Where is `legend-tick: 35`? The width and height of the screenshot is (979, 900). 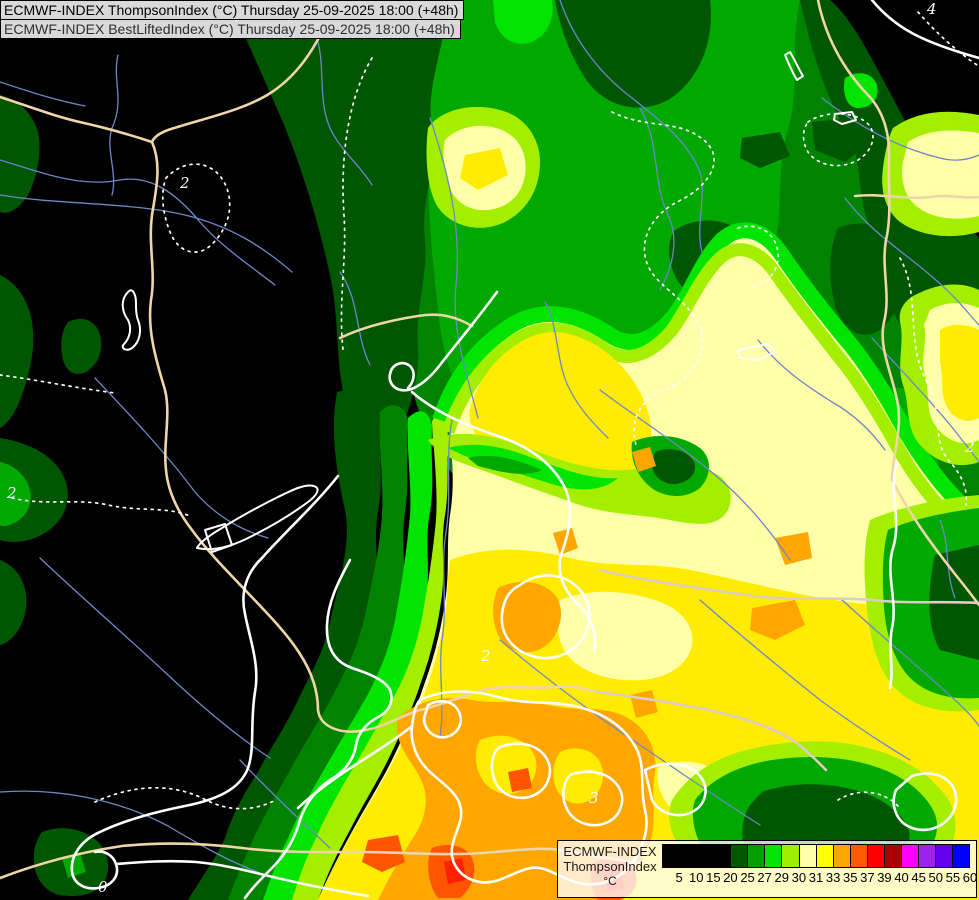 legend-tick: 35 is located at coordinates (850, 877).